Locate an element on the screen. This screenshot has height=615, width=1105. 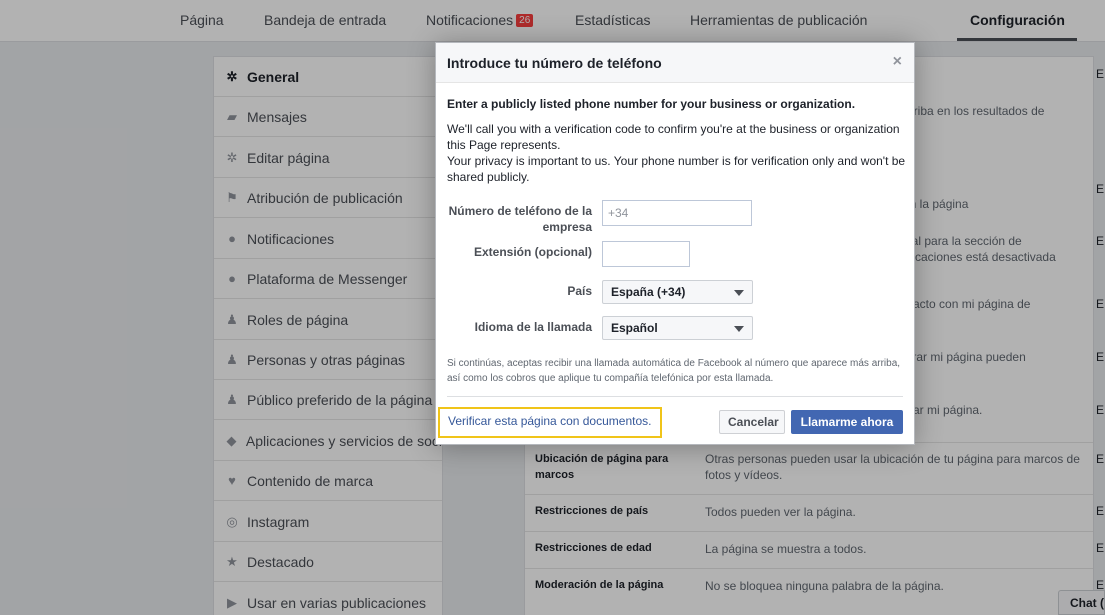
language-select-value: Español is located at coordinates (634, 328).